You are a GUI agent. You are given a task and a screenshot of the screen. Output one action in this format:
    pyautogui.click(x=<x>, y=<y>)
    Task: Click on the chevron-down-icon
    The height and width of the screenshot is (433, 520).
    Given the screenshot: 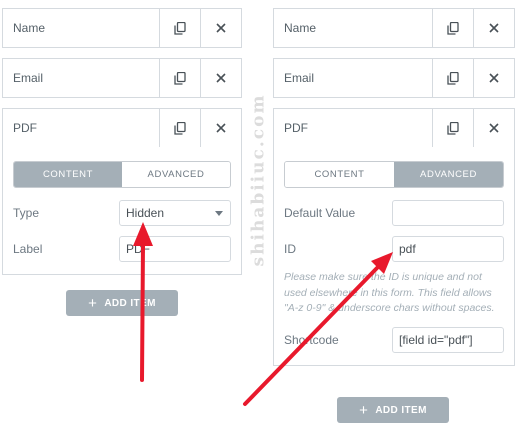 What is the action you would take?
    pyautogui.click(x=219, y=213)
    